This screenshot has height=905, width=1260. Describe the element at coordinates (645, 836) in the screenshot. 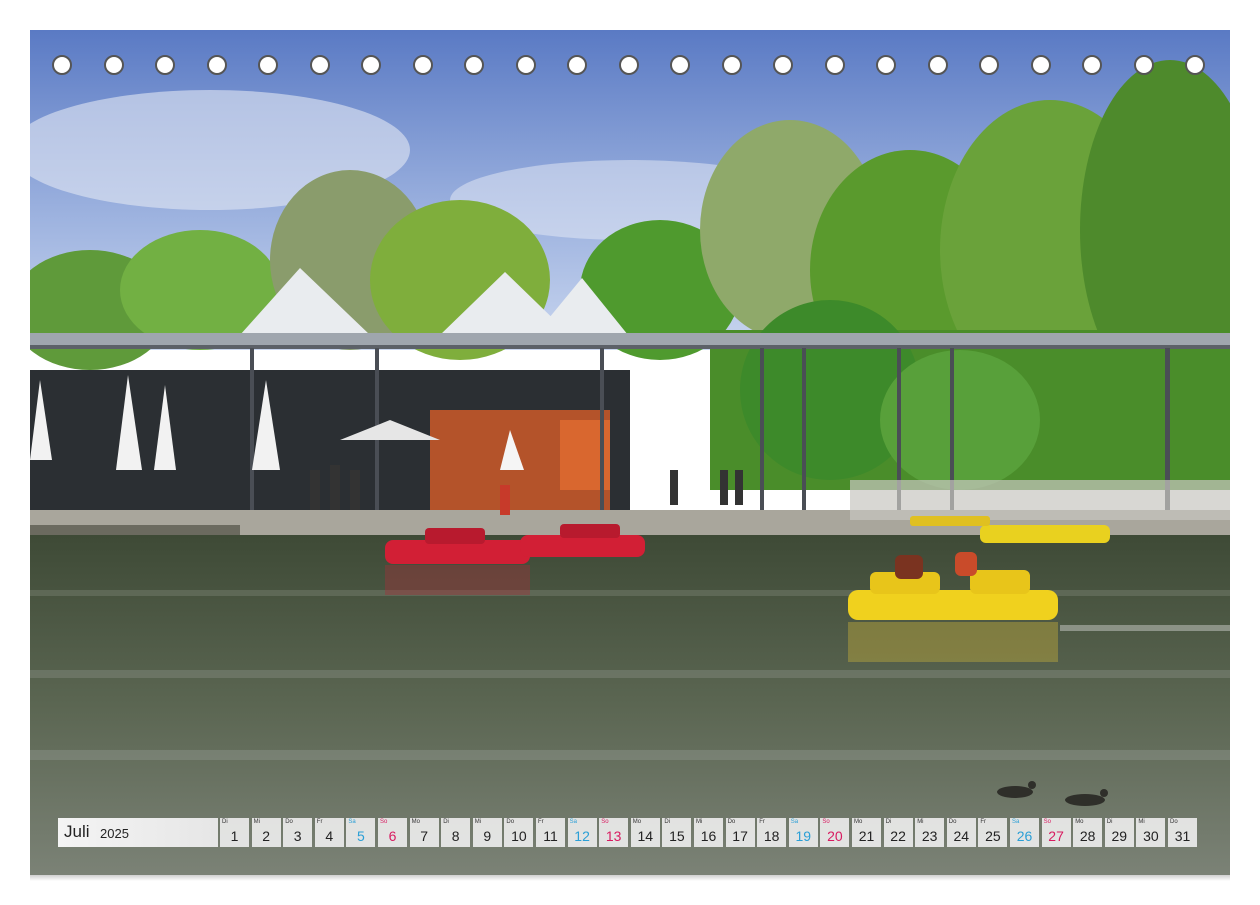

I see `day-number: 14` at that location.